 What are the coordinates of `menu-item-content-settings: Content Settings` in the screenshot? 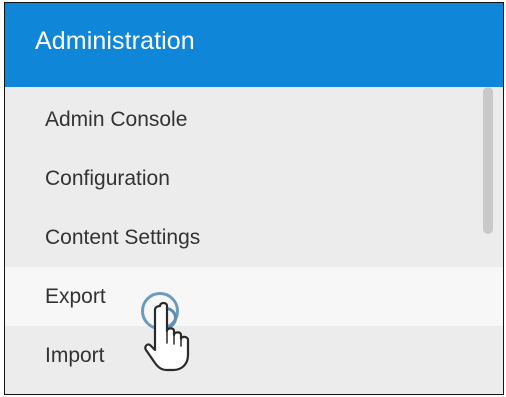 It's located at (254, 237).